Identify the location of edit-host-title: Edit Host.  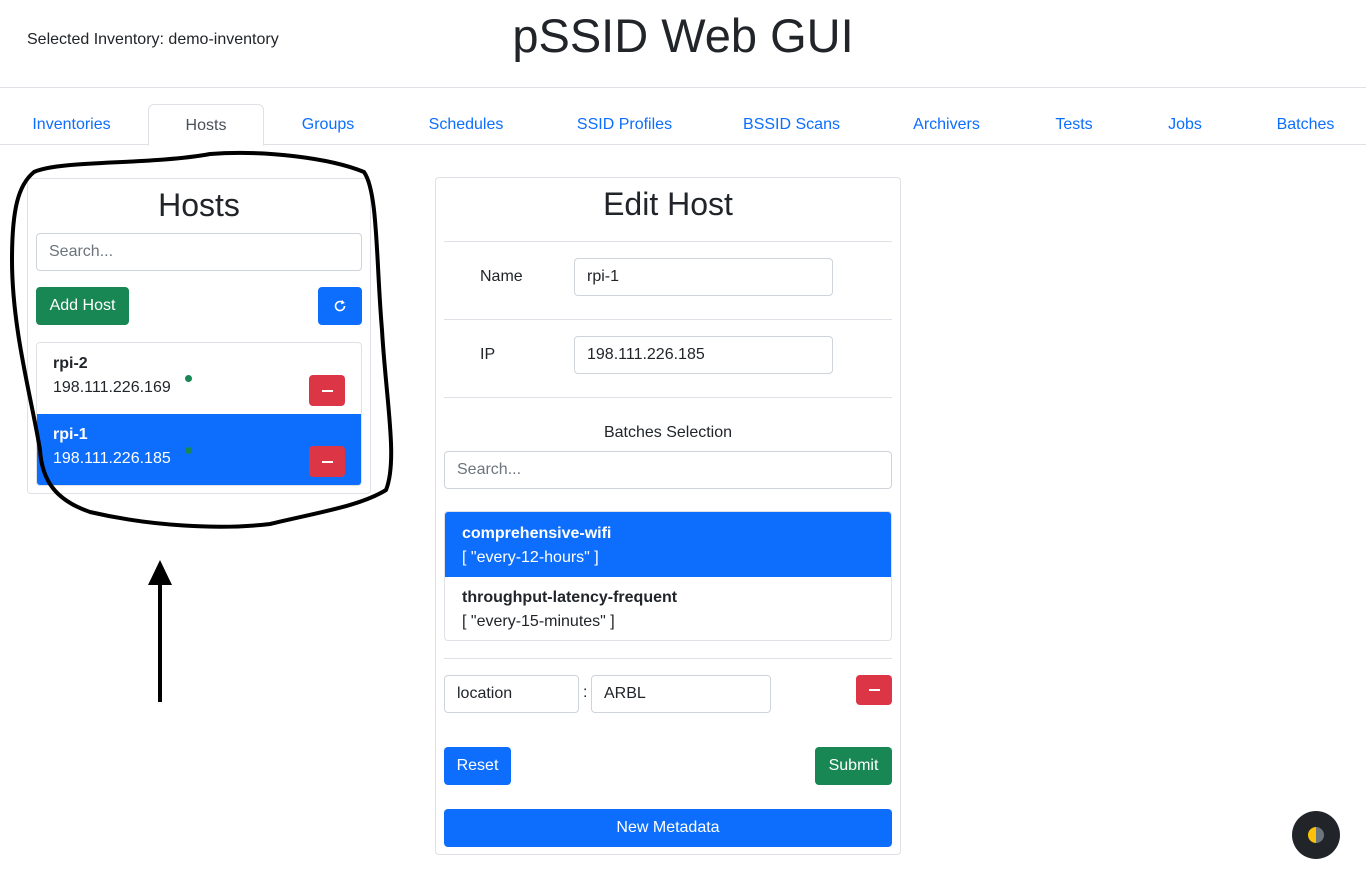
(668, 204).